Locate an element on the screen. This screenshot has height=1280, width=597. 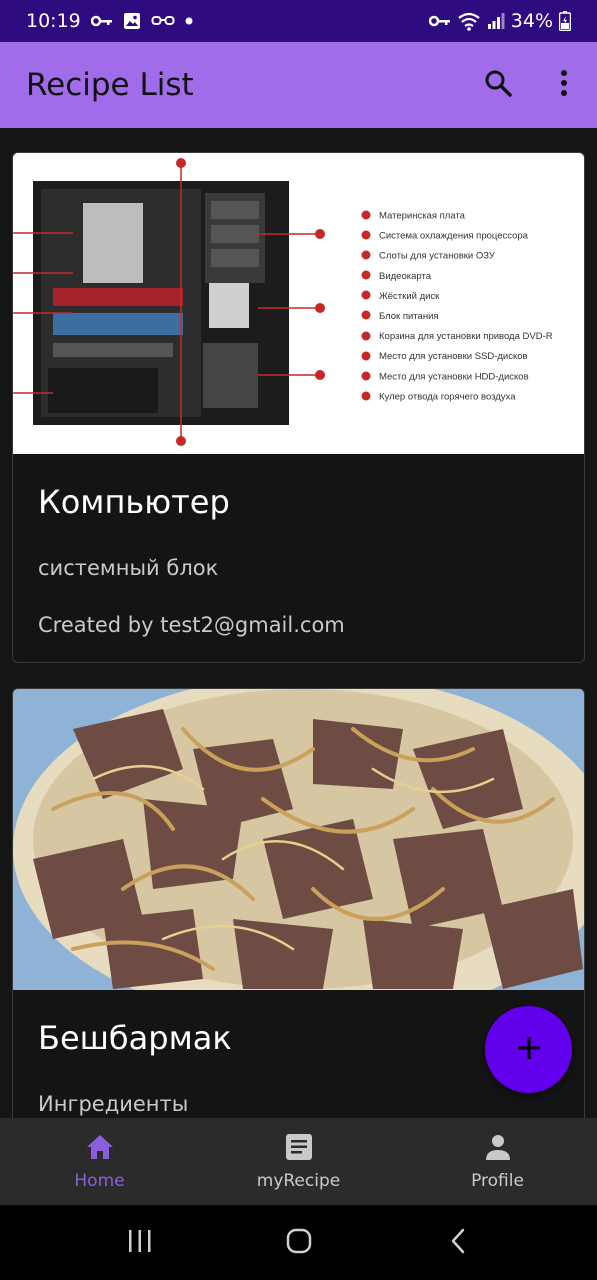
glasses-icon is located at coordinates (163, 21).